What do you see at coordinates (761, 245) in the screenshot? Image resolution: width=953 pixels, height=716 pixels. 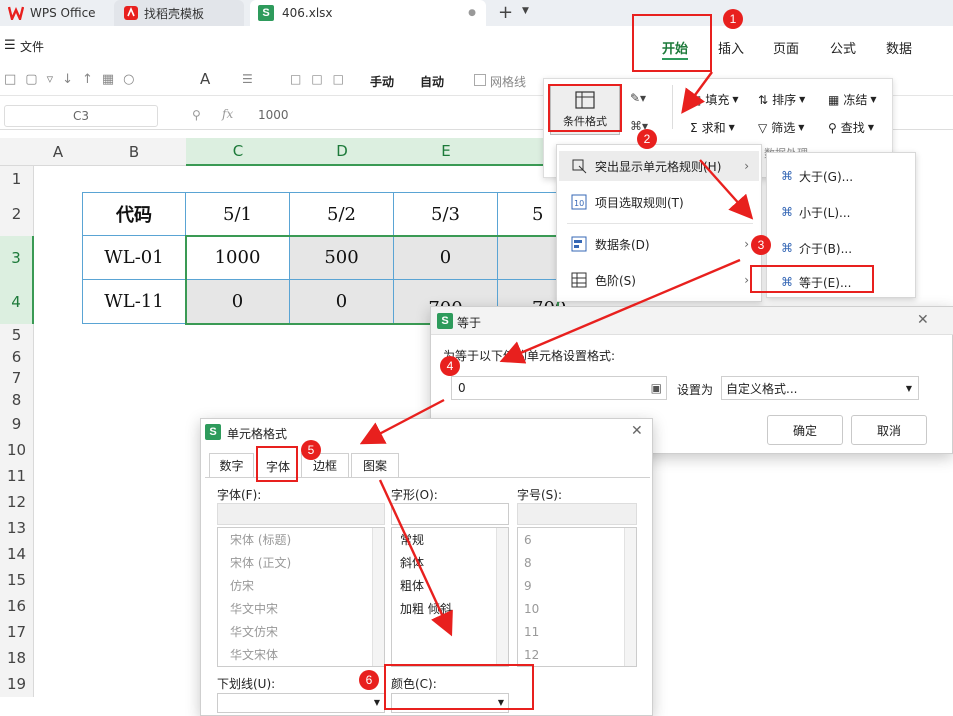 I see `annotation-badge: 3` at bounding box center [761, 245].